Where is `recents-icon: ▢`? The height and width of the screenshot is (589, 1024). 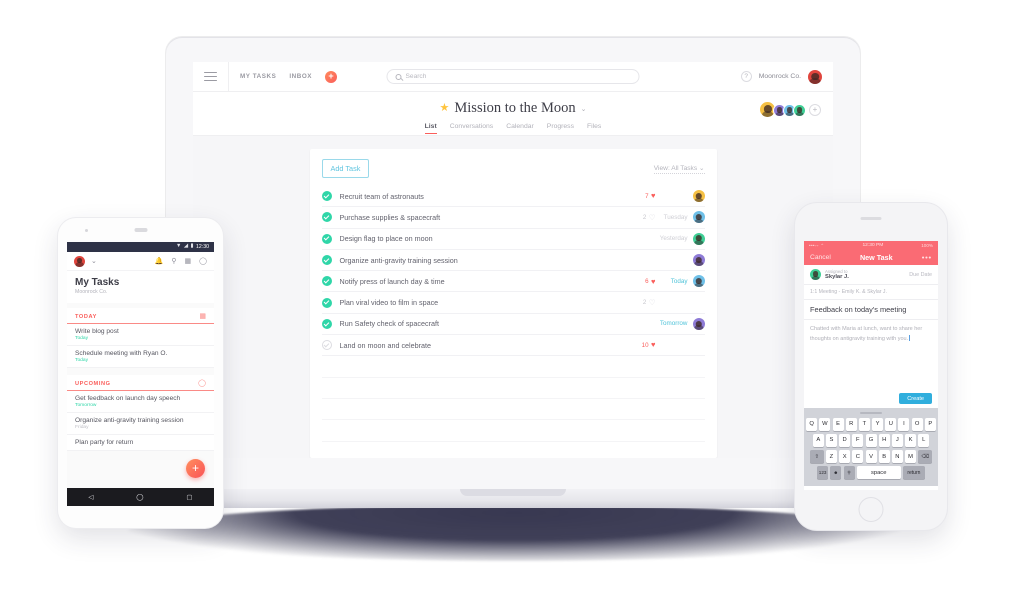 recents-icon: ▢ is located at coordinates (189, 497).